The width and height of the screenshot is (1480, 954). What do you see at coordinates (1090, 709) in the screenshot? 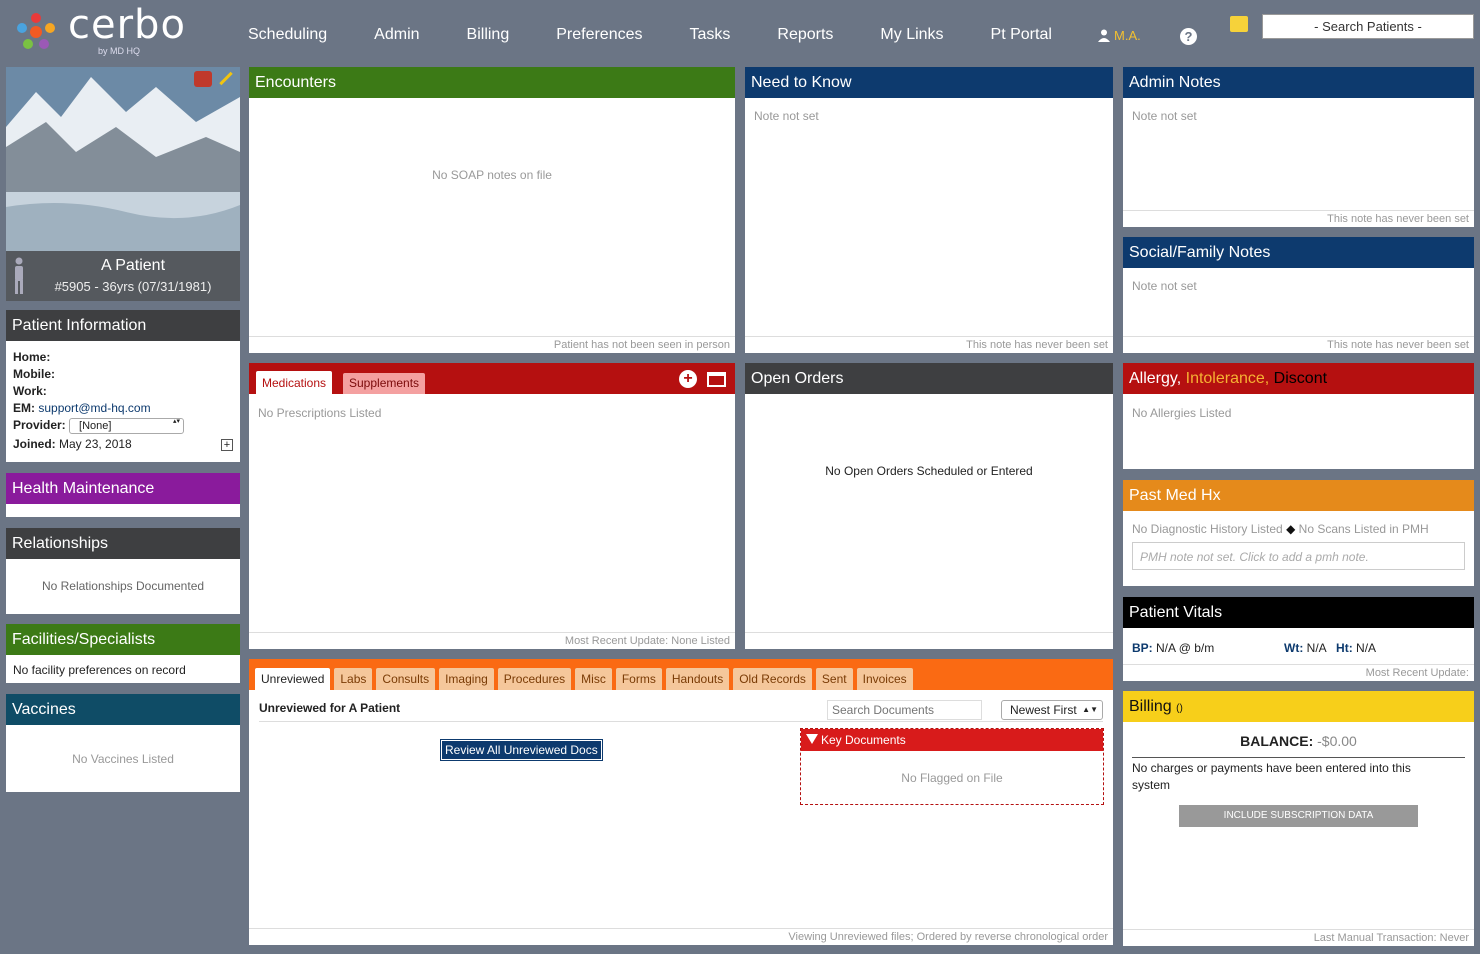
I see `select-arrows-icon: ▲▼` at bounding box center [1090, 709].